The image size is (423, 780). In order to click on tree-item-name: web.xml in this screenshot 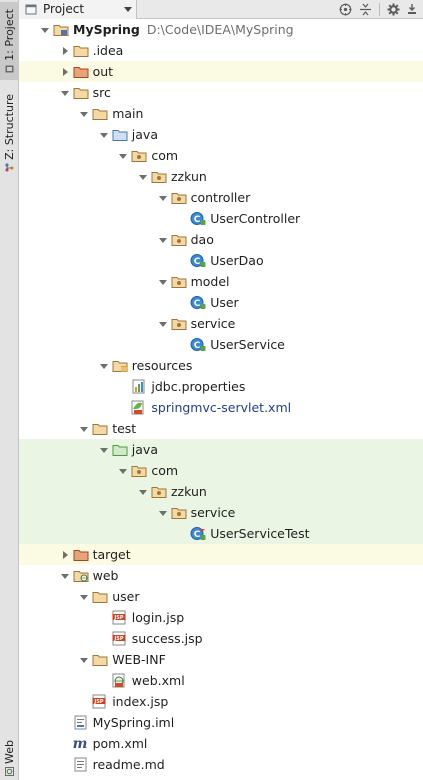, I will do `click(158, 680)`.